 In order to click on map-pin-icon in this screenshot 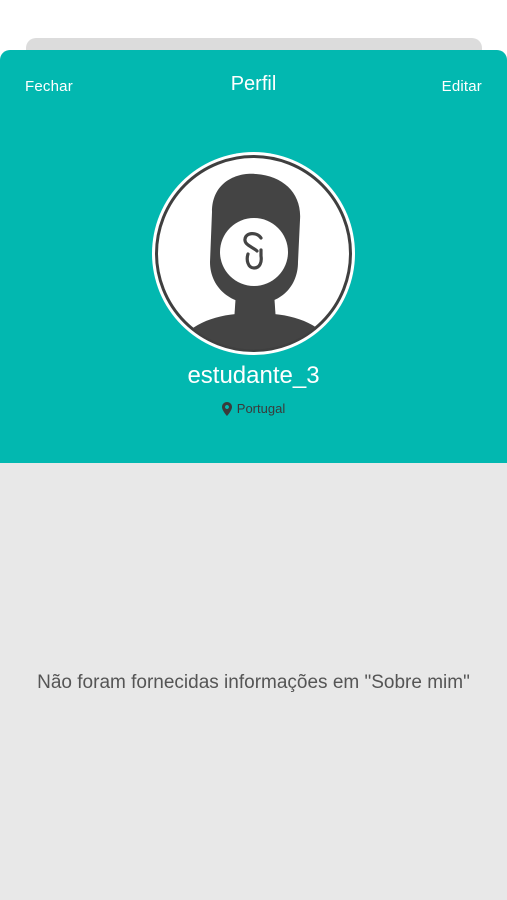, I will do `click(226, 408)`.